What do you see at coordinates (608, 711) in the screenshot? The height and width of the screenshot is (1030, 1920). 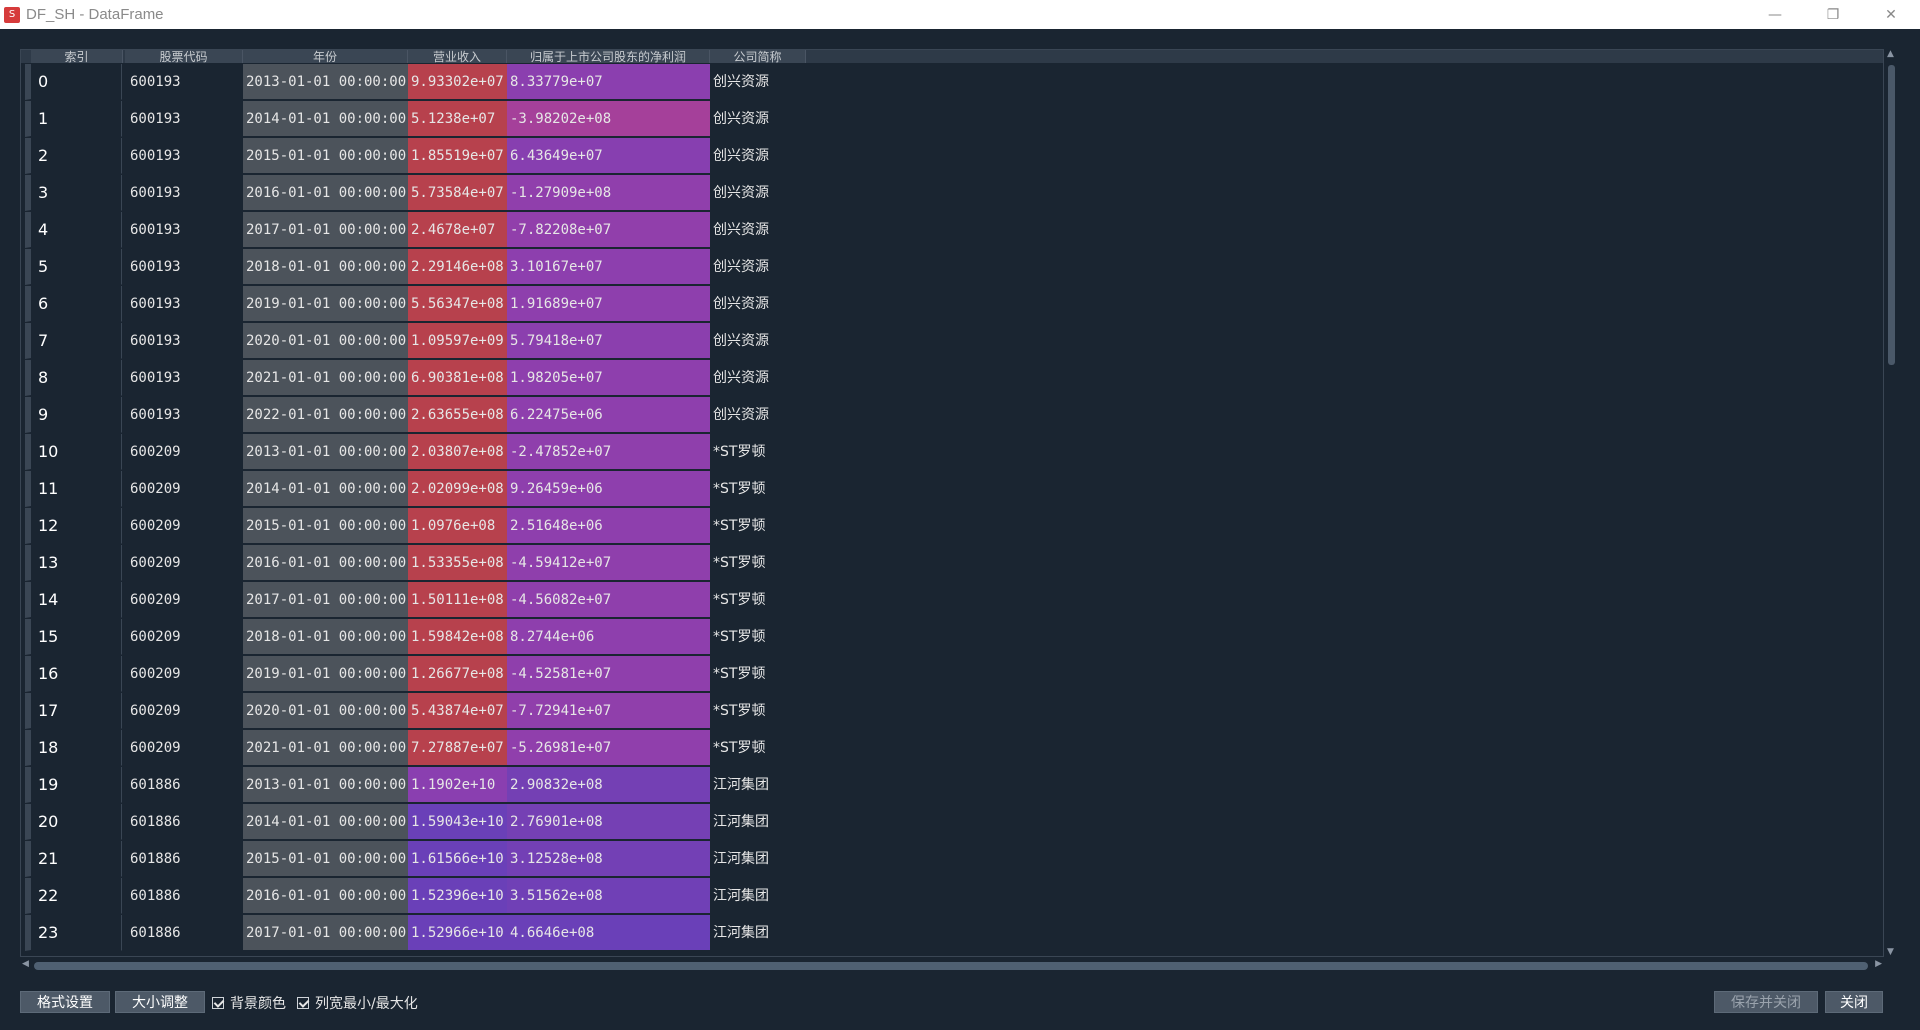 I see `cell-net-profit: -7.72941e+07` at bounding box center [608, 711].